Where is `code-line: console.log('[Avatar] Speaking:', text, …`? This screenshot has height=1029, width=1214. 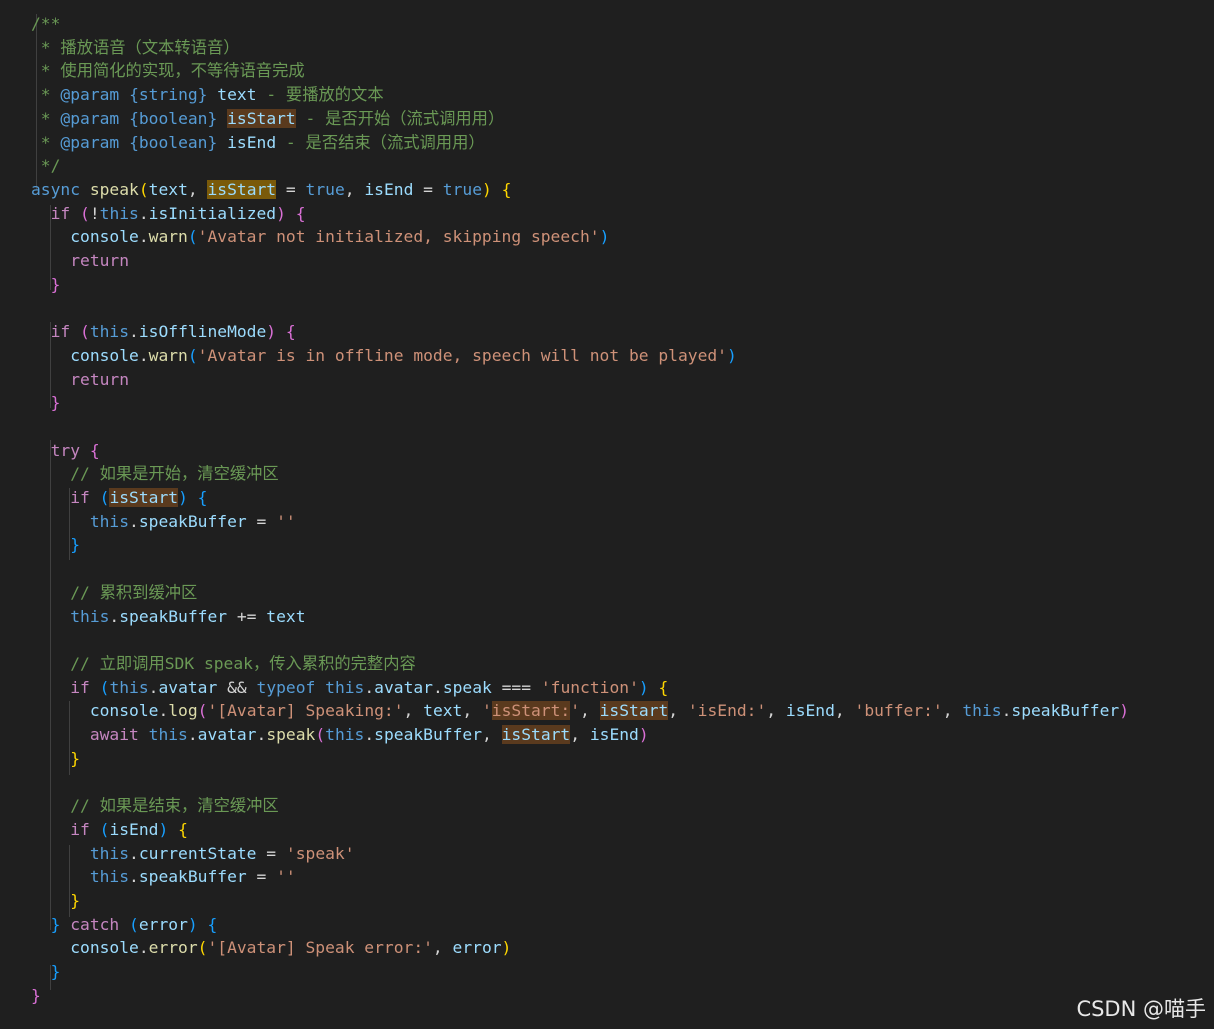
code-line: console.log('[Avatar] Speaking:', text, … is located at coordinates (580, 711).